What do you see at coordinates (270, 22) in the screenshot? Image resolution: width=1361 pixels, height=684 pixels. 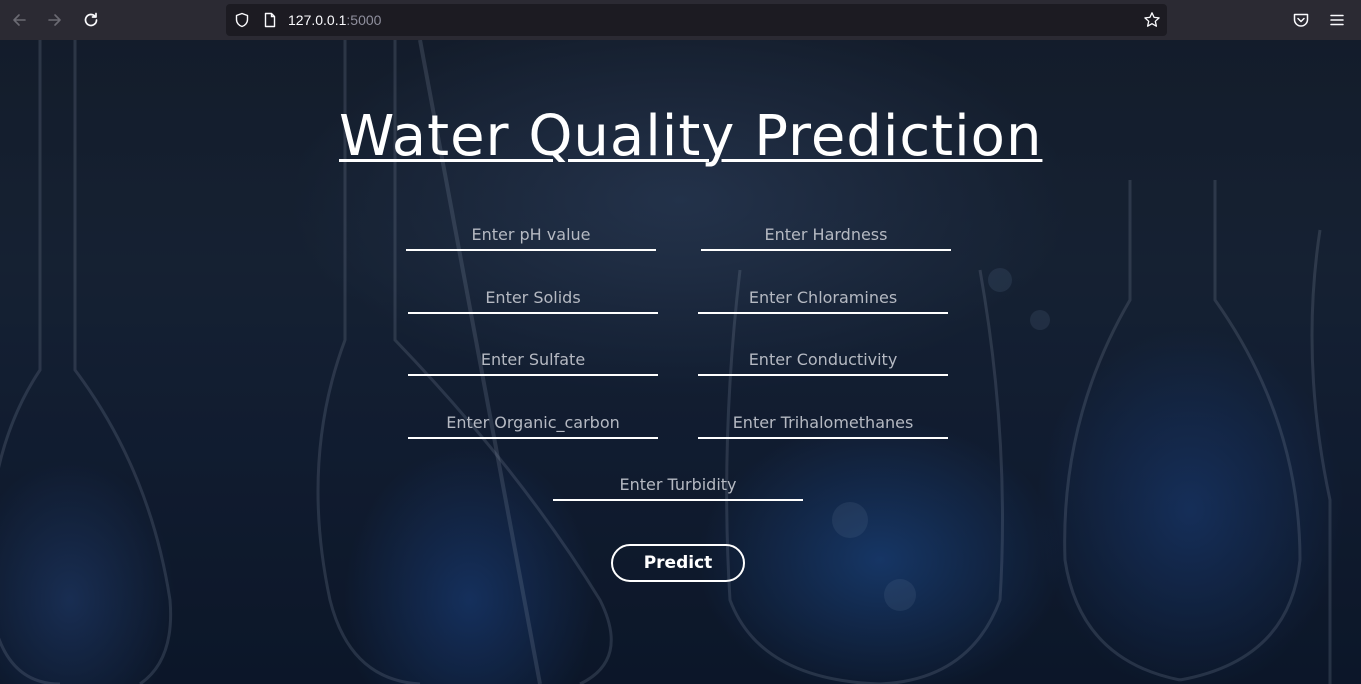 I see `page-icon` at bounding box center [270, 22].